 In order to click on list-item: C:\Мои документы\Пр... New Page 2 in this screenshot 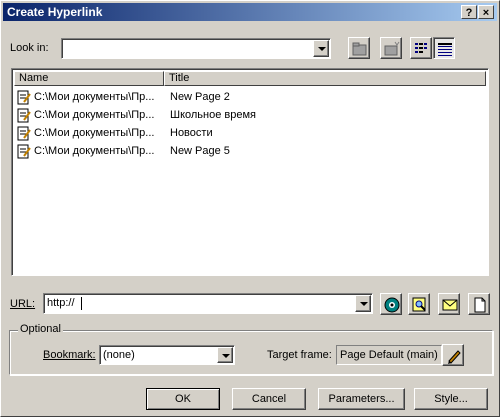, I will do `click(249, 97)`.